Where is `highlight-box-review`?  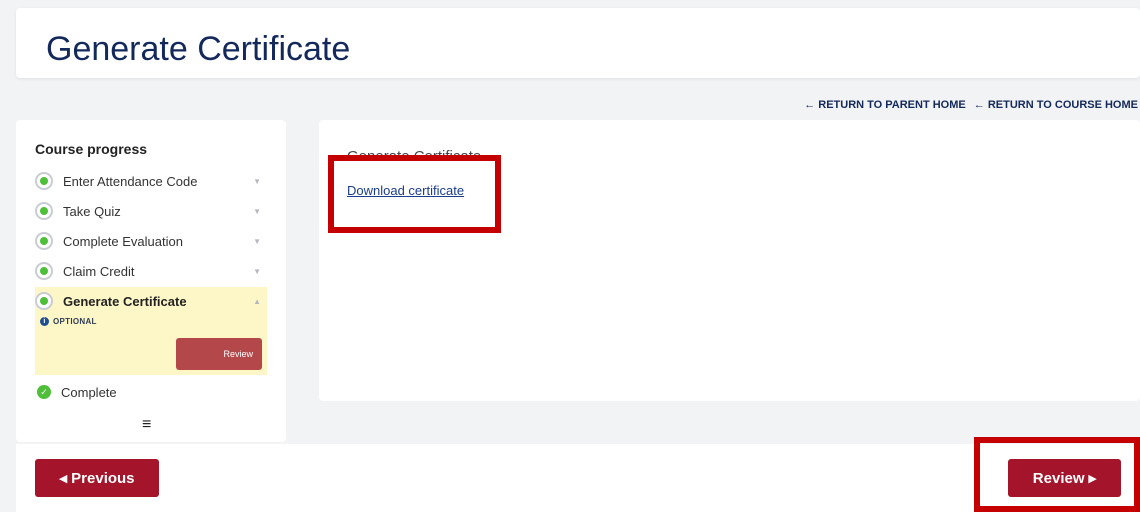
highlight-box-review is located at coordinates (1057, 474).